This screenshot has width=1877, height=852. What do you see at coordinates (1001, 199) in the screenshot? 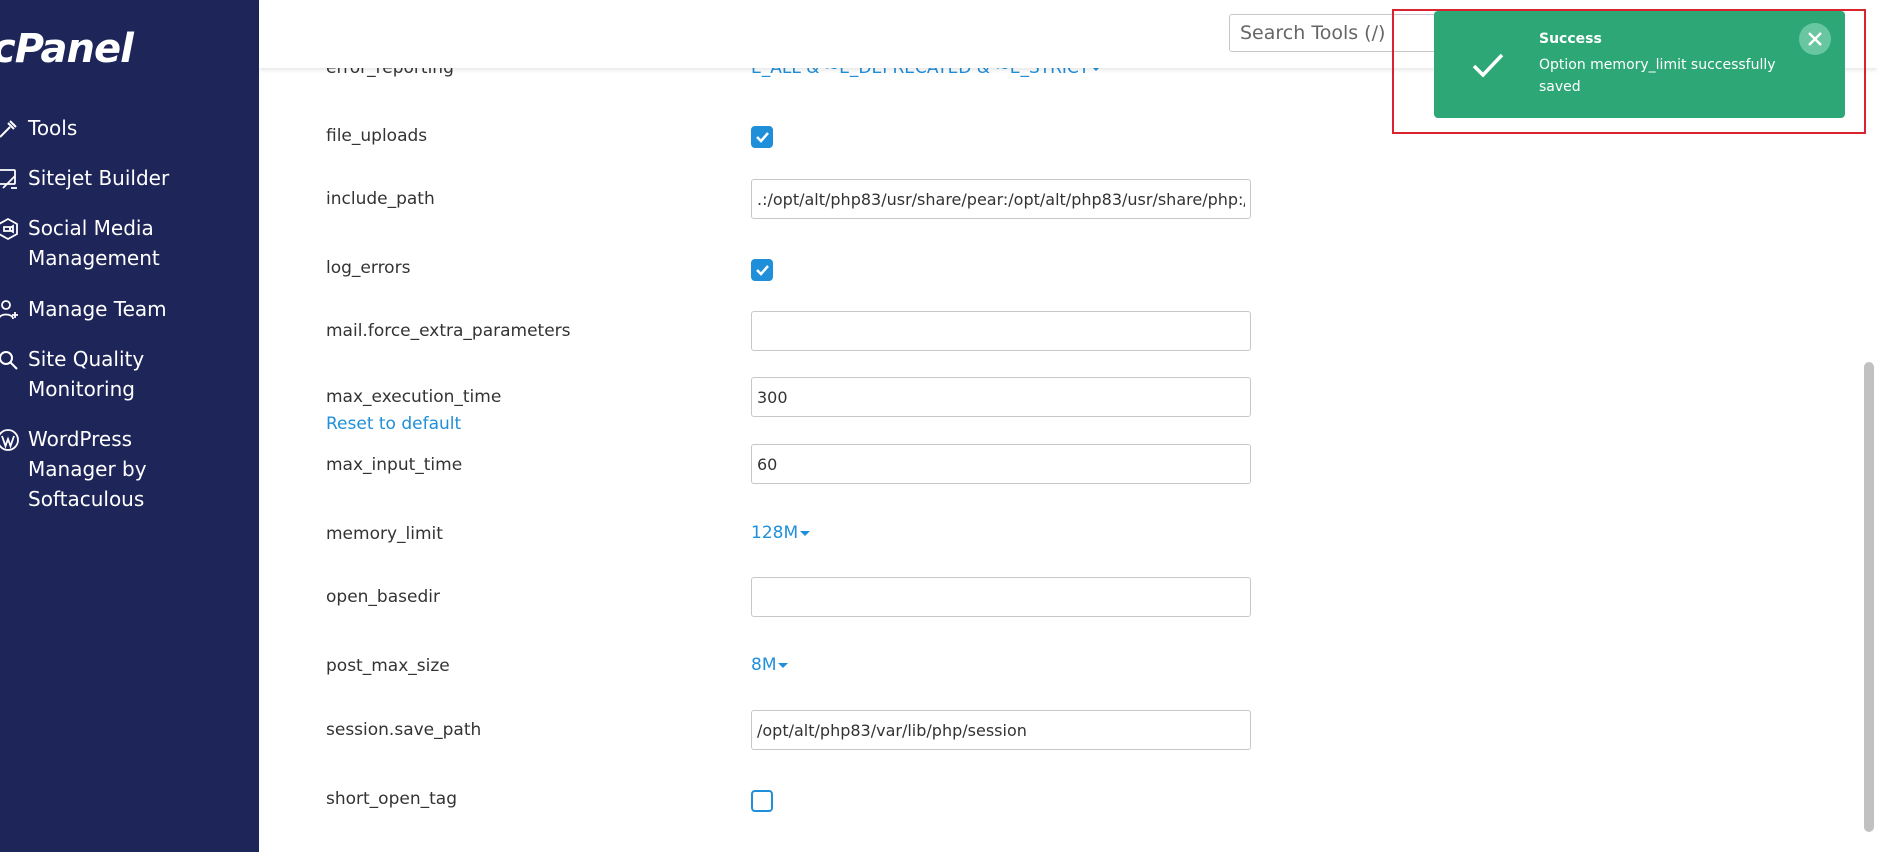
I see `include-path-field` at bounding box center [1001, 199].